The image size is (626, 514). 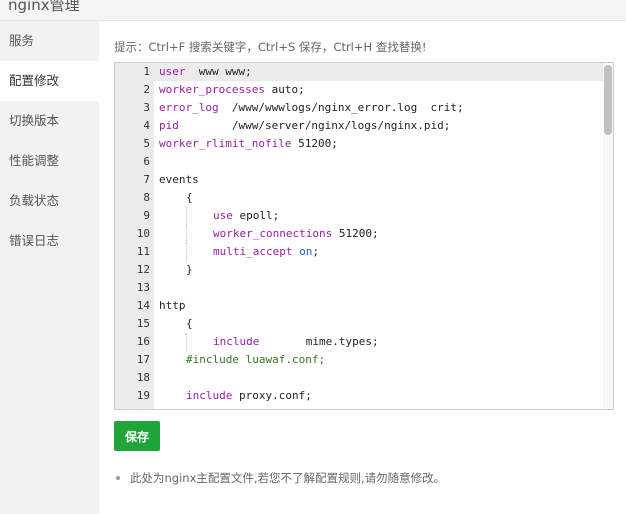 I want to click on code-line: 2 worker_processes auto;, so click(x=359, y=90).